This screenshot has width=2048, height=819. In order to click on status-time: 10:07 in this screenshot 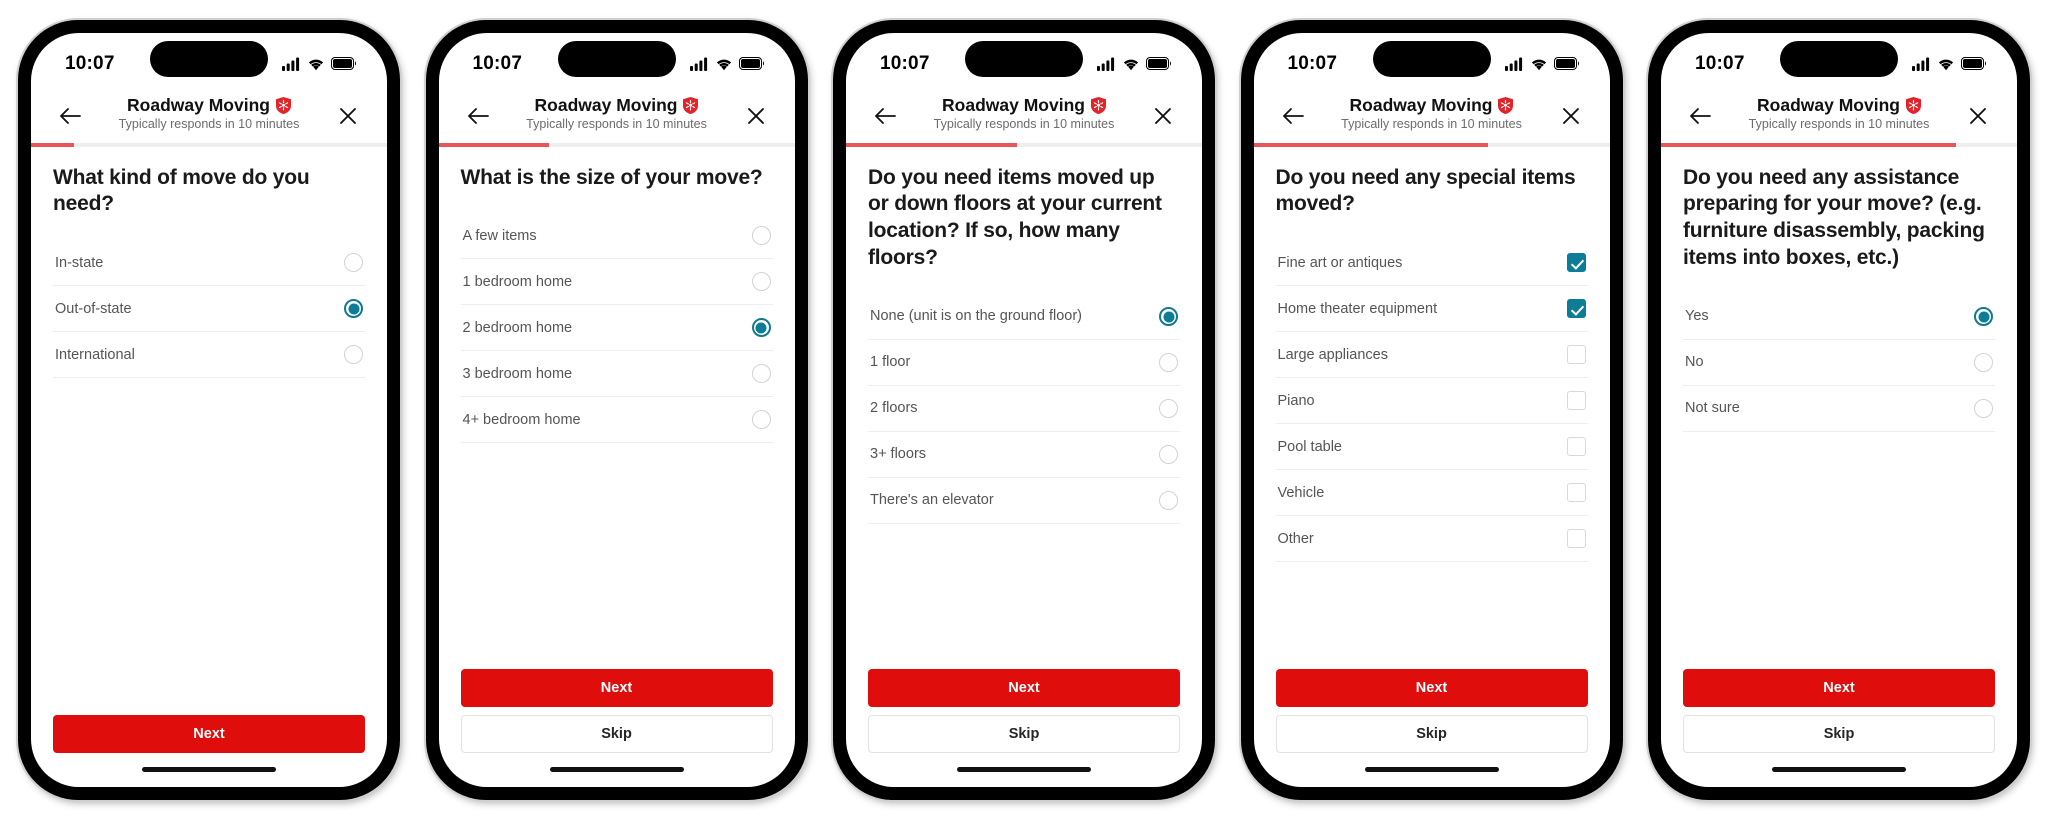, I will do `click(905, 63)`.